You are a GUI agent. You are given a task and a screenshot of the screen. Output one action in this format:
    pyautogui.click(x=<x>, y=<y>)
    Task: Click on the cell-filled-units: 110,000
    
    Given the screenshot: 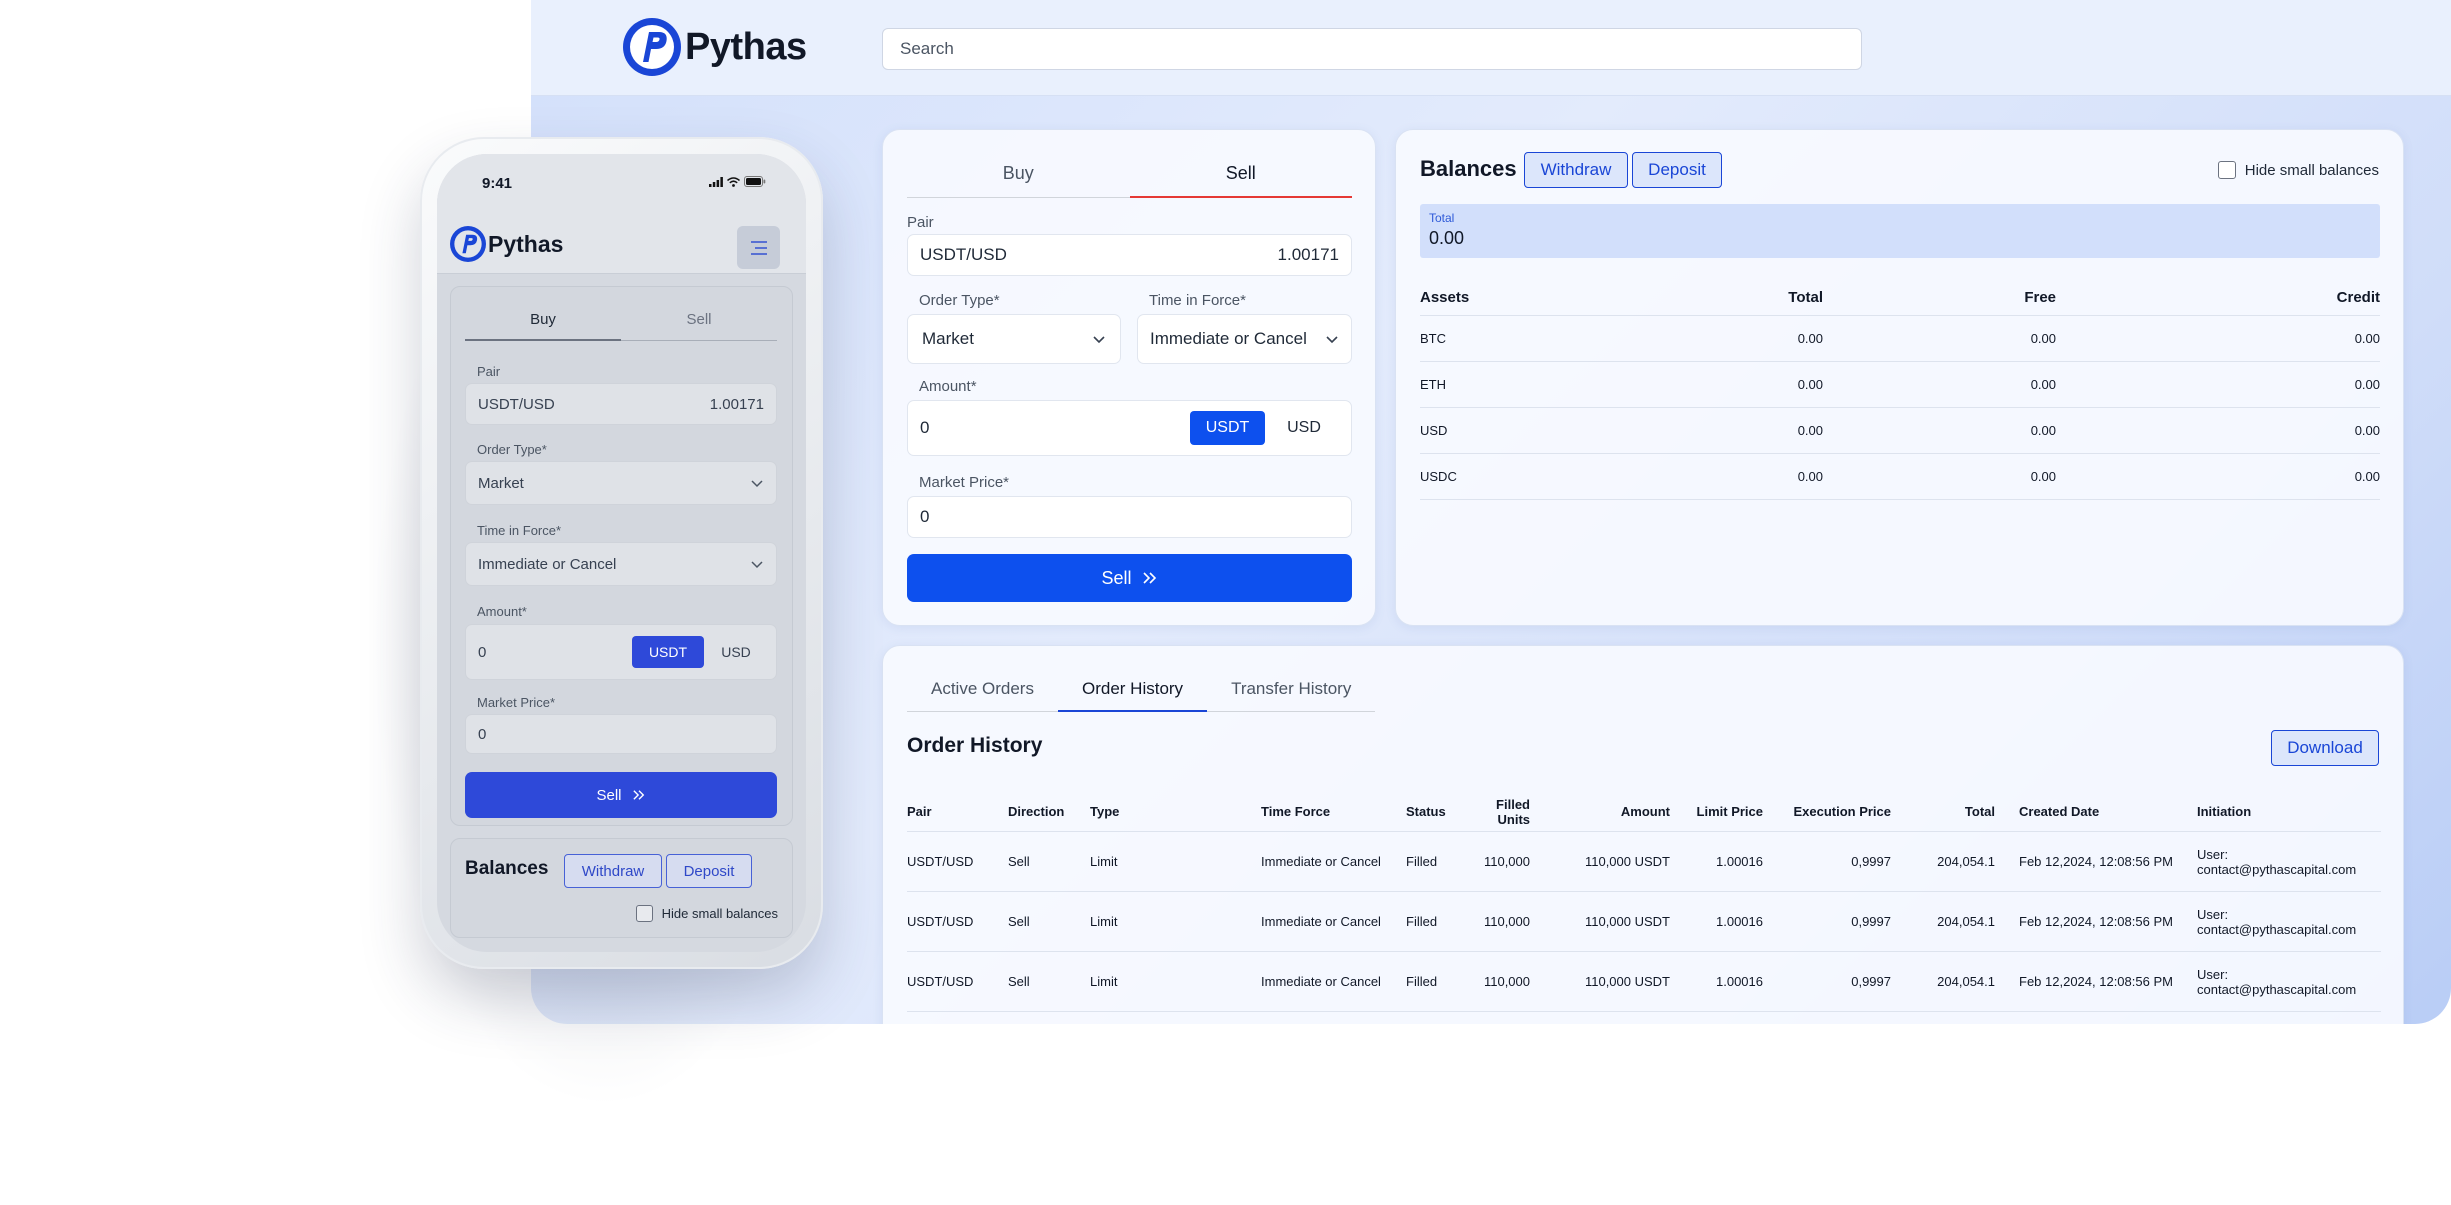 What is the action you would take?
    pyautogui.click(x=1506, y=981)
    